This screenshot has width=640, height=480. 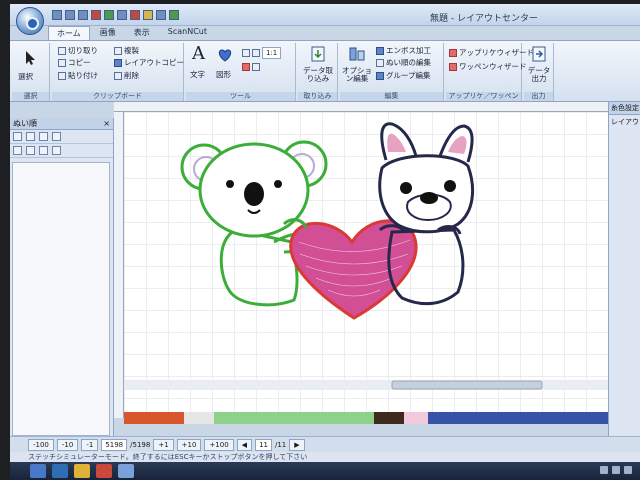 I want to click on step-back-1-button: -1, so click(x=90, y=444).